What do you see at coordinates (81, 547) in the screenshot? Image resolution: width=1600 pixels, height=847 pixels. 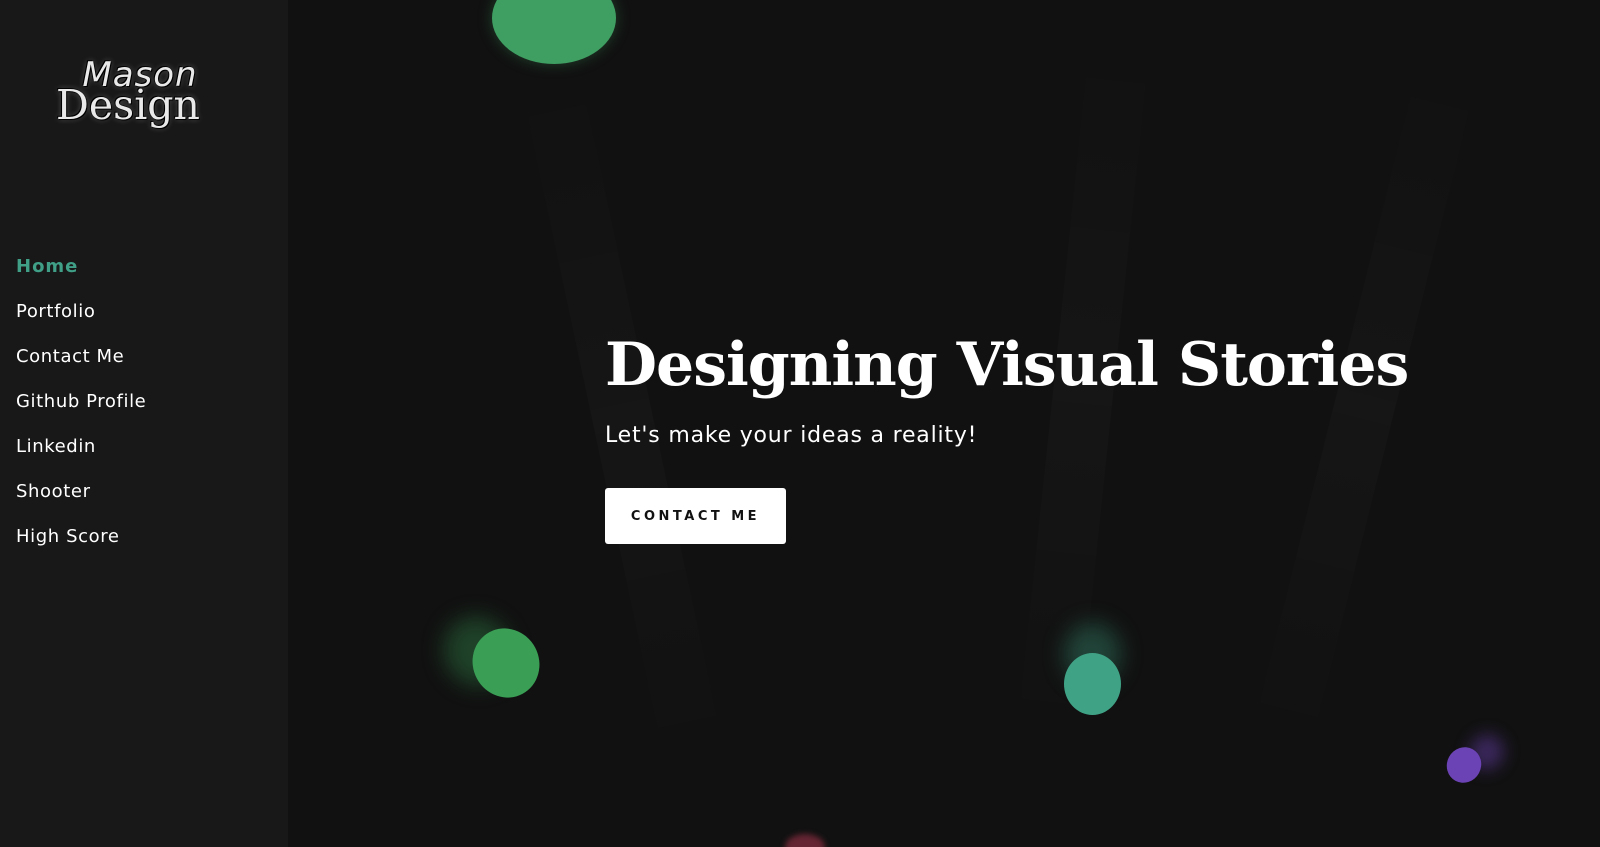 I see `nav-item-high-score: High Score` at bounding box center [81, 547].